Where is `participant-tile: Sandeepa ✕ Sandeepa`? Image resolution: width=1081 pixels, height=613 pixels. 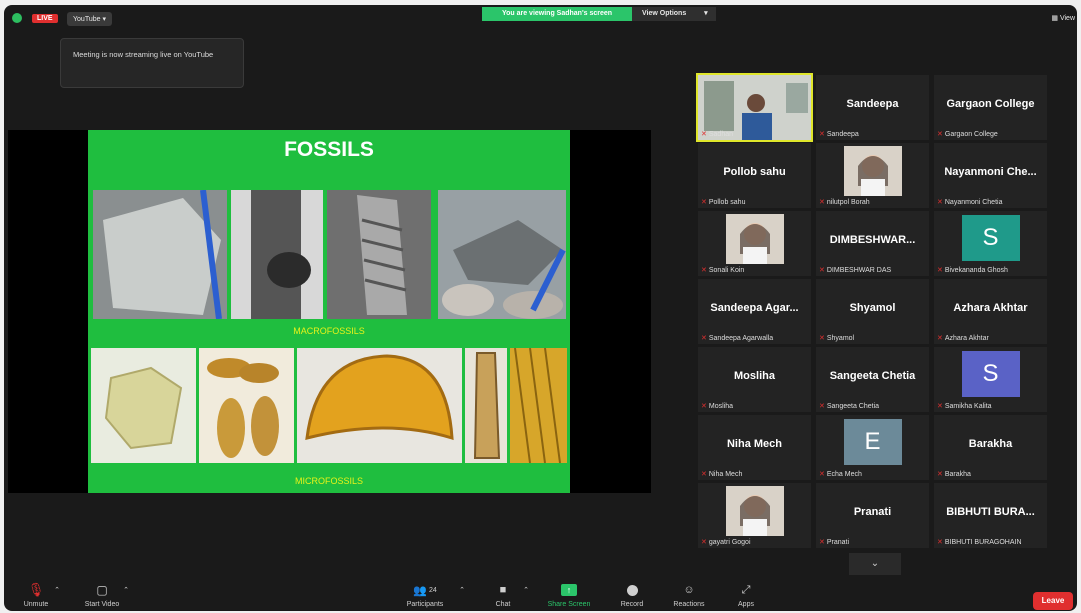 participant-tile: Sandeepa ✕ Sandeepa is located at coordinates (872, 107).